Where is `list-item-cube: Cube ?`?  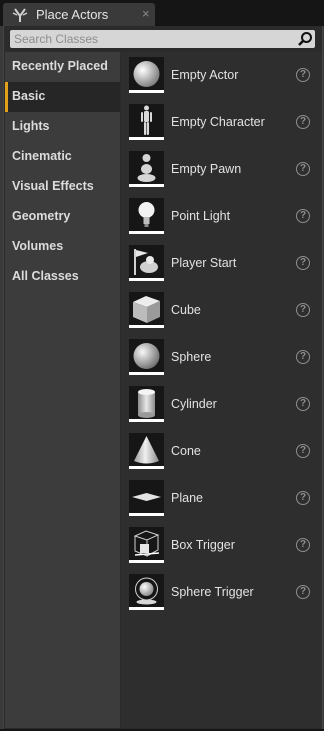 list-item-cube: Cube ? is located at coordinates (221, 310).